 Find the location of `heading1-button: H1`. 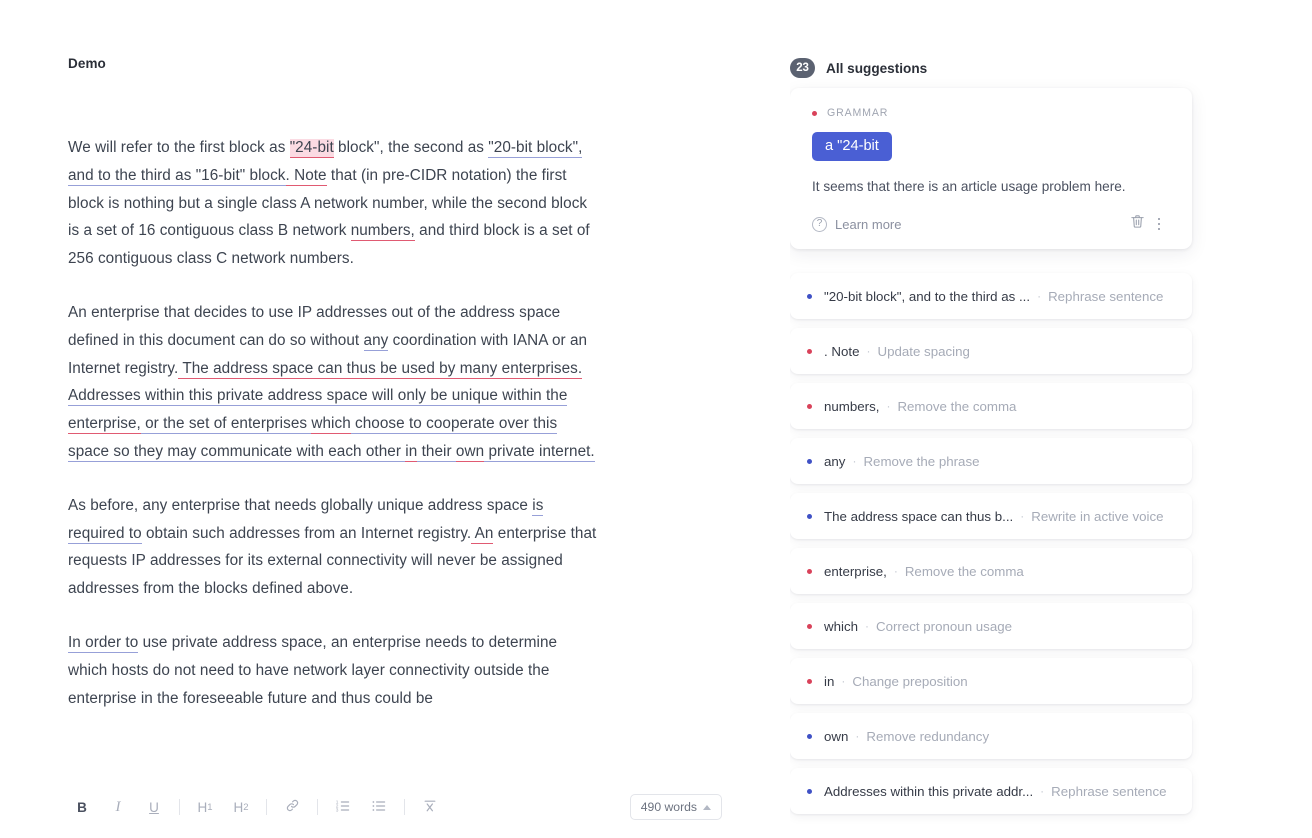

heading1-button: H1 is located at coordinates (205, 807).